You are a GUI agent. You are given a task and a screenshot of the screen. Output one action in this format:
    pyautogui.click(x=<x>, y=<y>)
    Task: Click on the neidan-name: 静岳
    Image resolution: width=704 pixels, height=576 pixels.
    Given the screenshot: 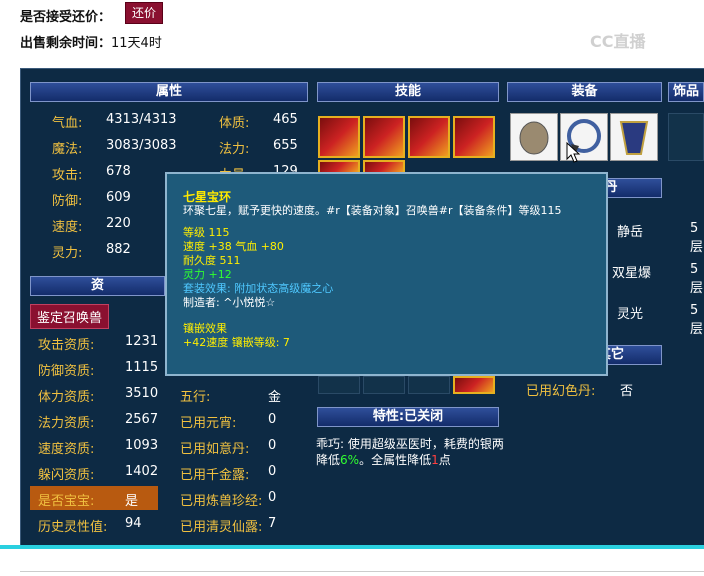 What is the action you would take?
    pyautogui.click(x=630, y=230)
    